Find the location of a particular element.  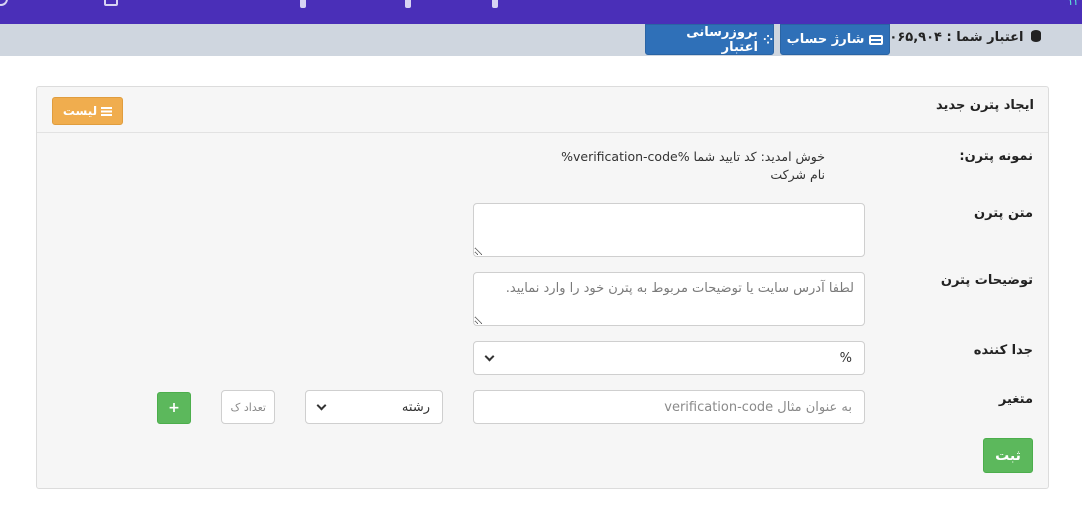

list-button: لیست is located at coordinates (87, 111).